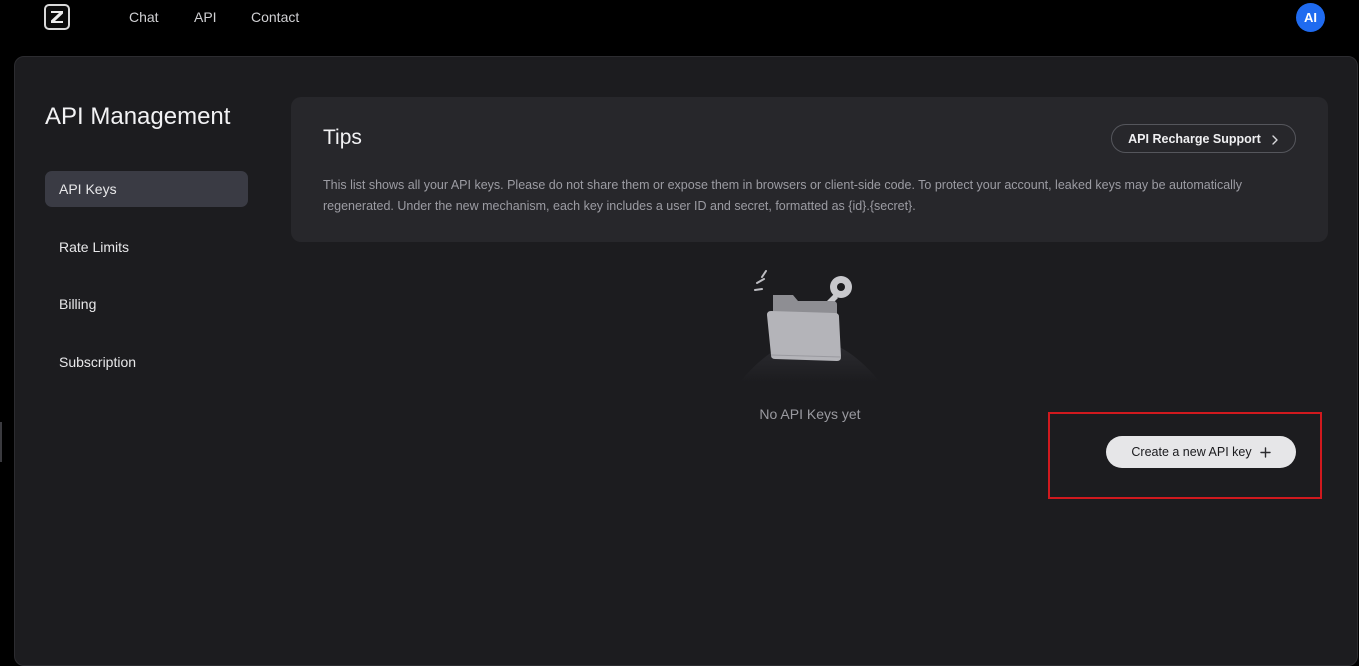 The height and width of the screenshot is (666, 1359). I want to click on window-edge-handle, so click(1, 442).